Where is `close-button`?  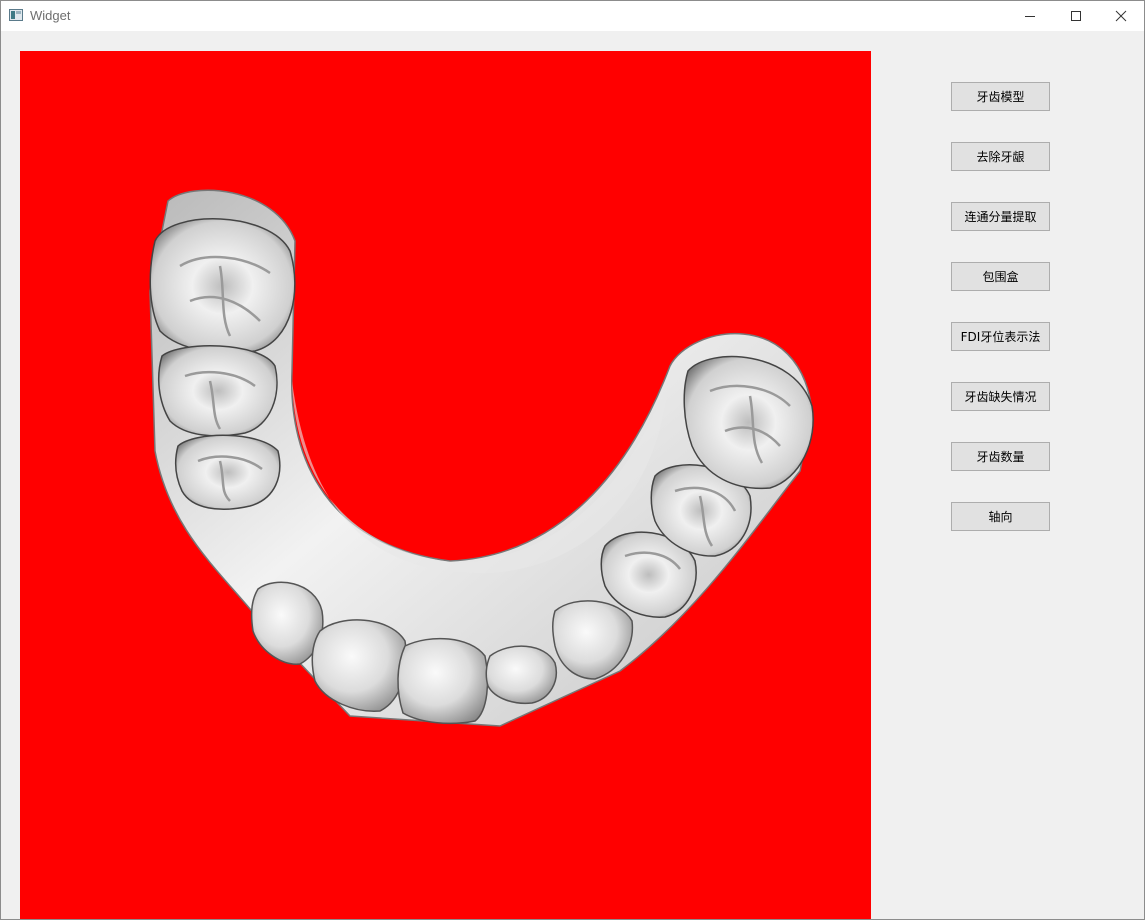
close-button is located at coordinates (1121, 16).